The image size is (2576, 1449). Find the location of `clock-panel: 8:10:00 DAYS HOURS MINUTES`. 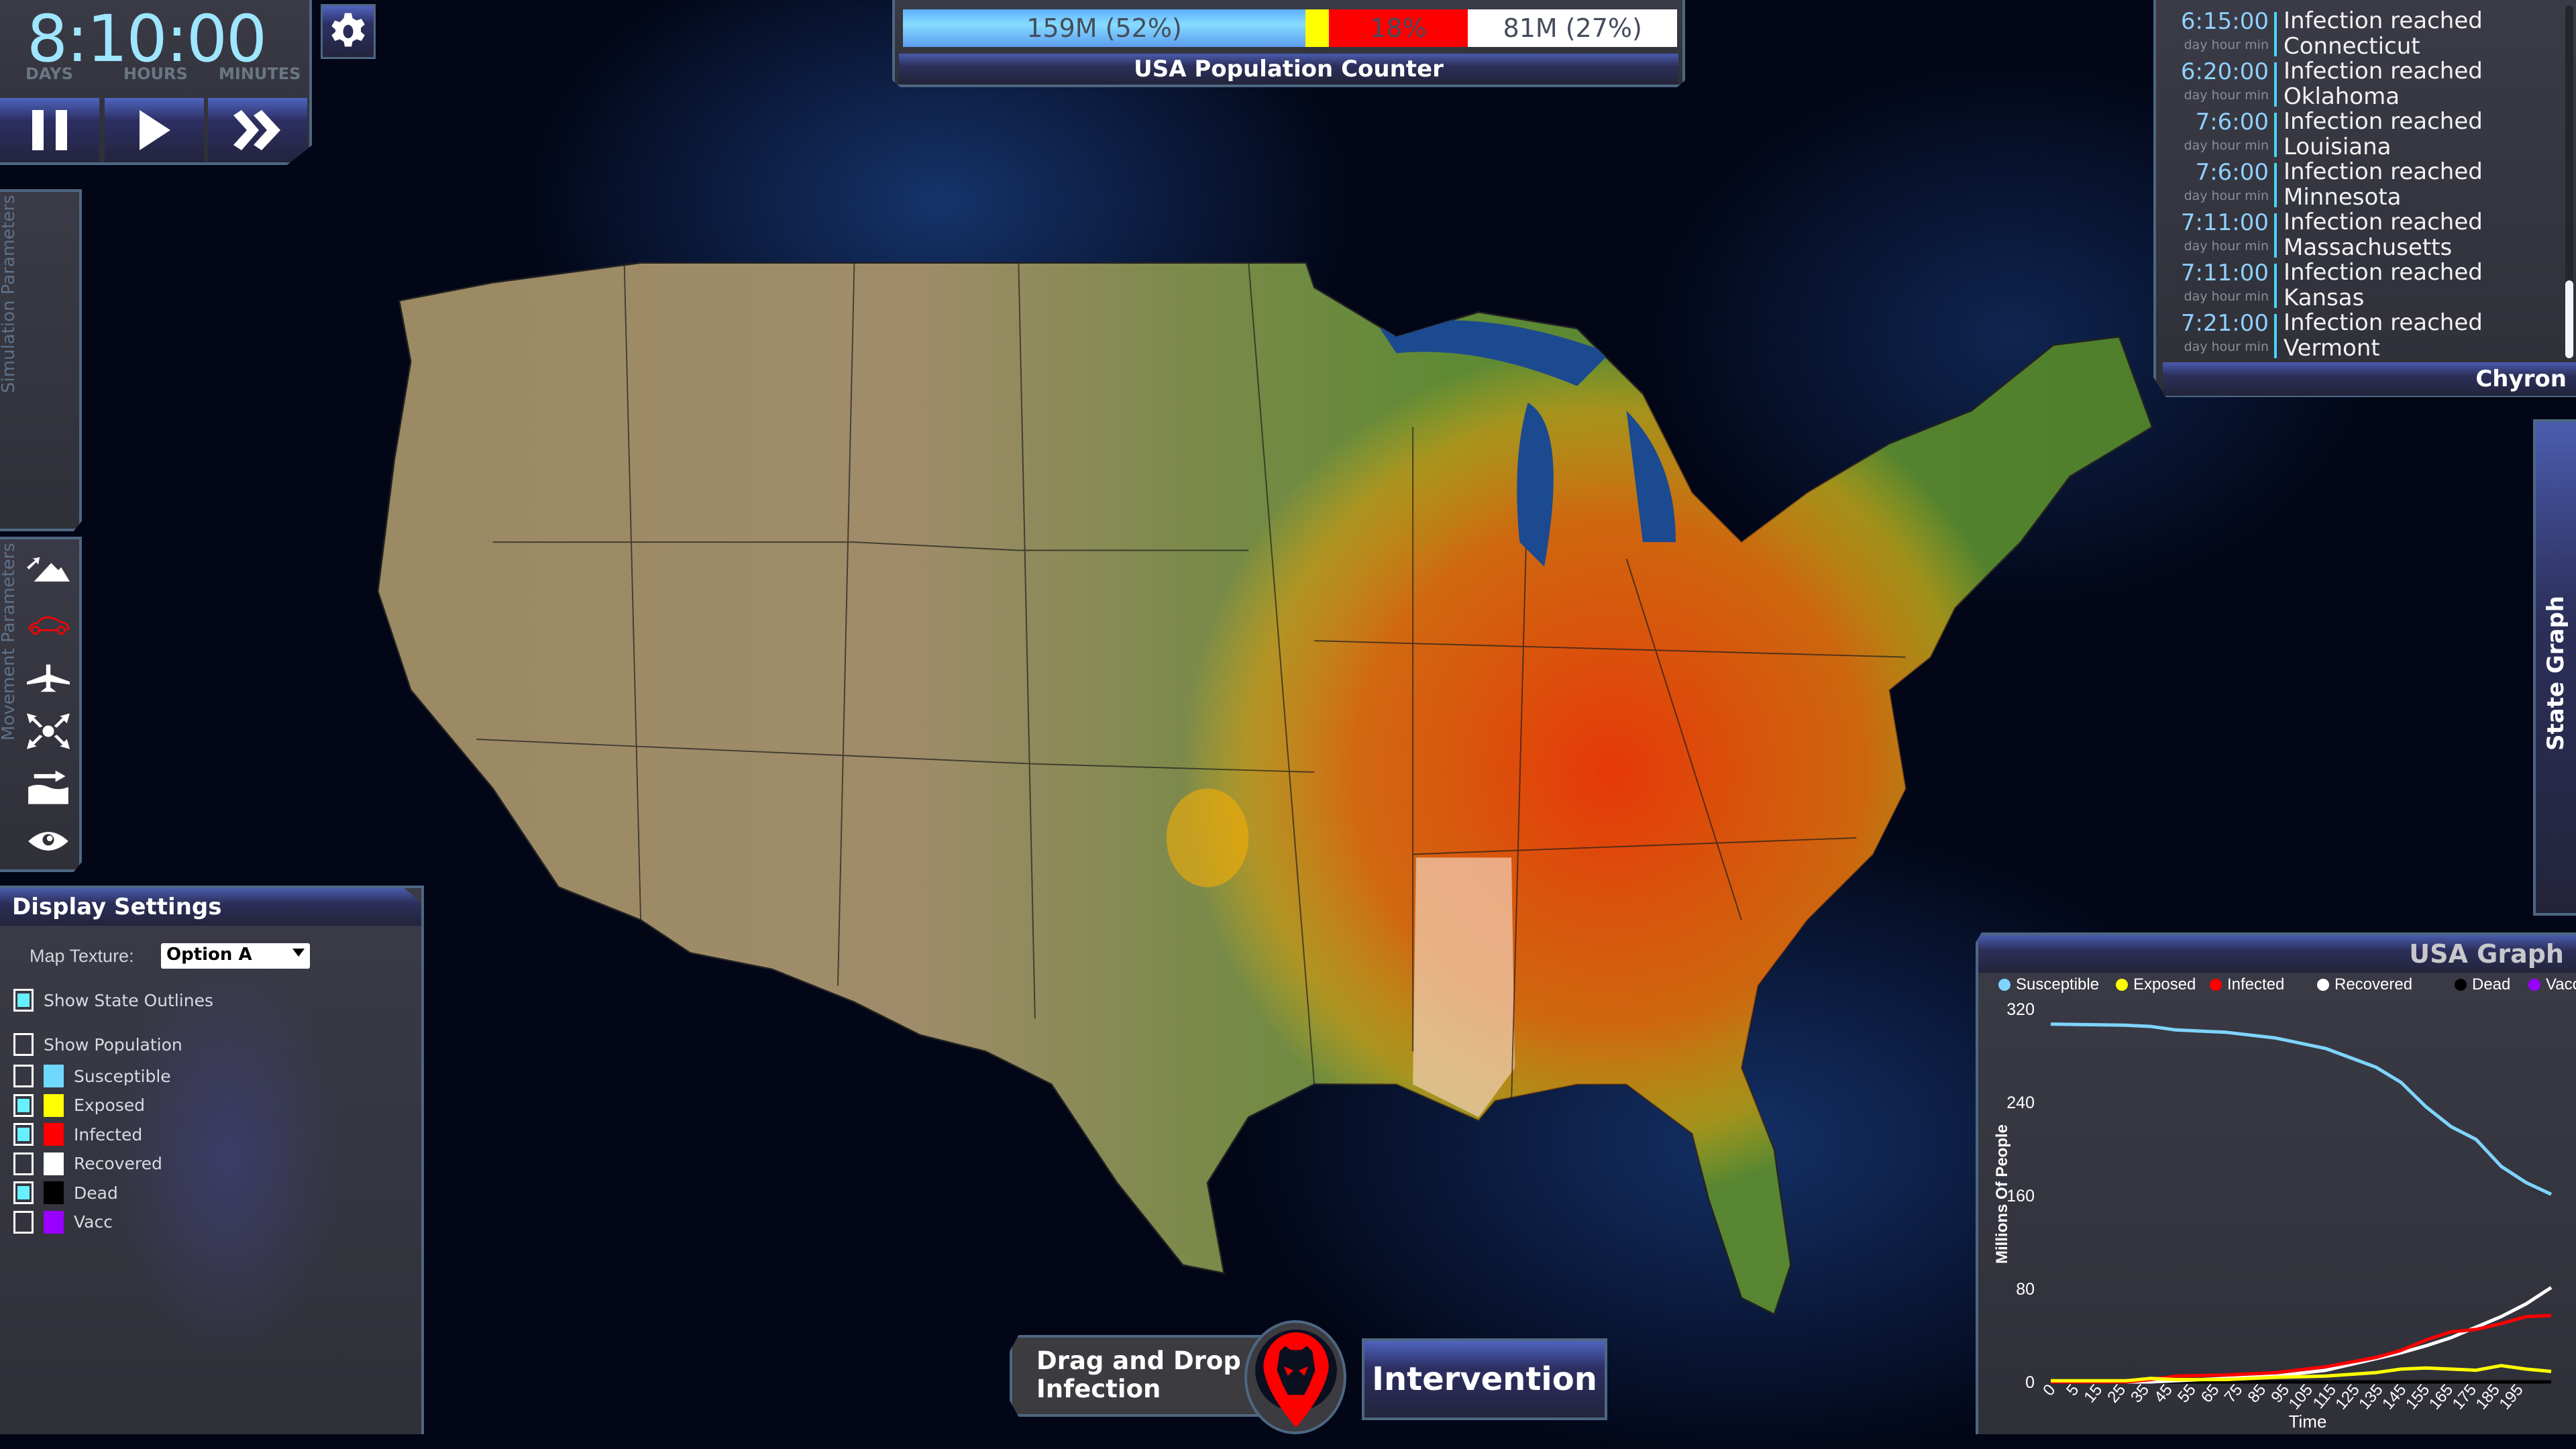

clock-panel: 8:10:00 DAYS HOURS MINUTES is located at coordinates (156, 82).